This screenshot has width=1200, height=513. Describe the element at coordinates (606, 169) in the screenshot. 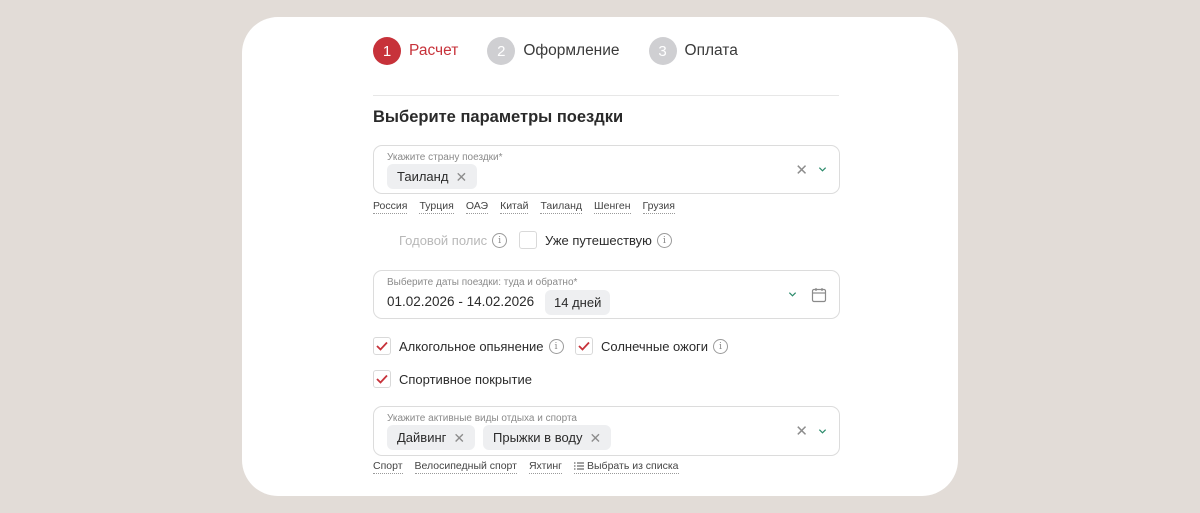

I see `country-select: Укажите страну поездки* Таиланд ✕ ✕` at that location.